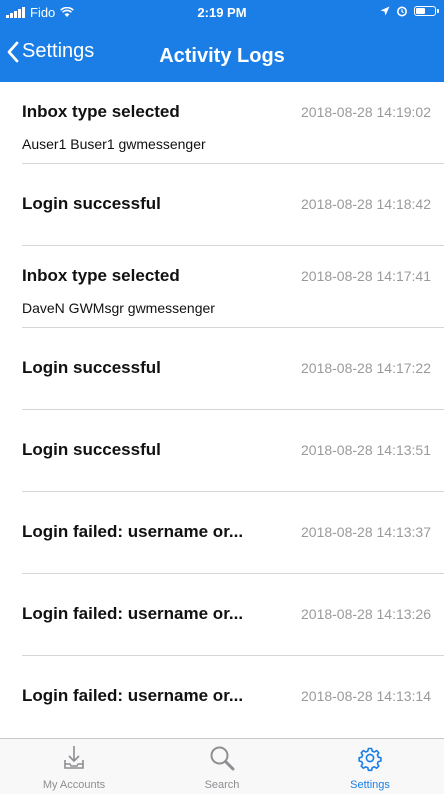 This screenshot has height=794, width=444. I want to click on tab-bar: My Accounts Search Settings, so click(222, 766).